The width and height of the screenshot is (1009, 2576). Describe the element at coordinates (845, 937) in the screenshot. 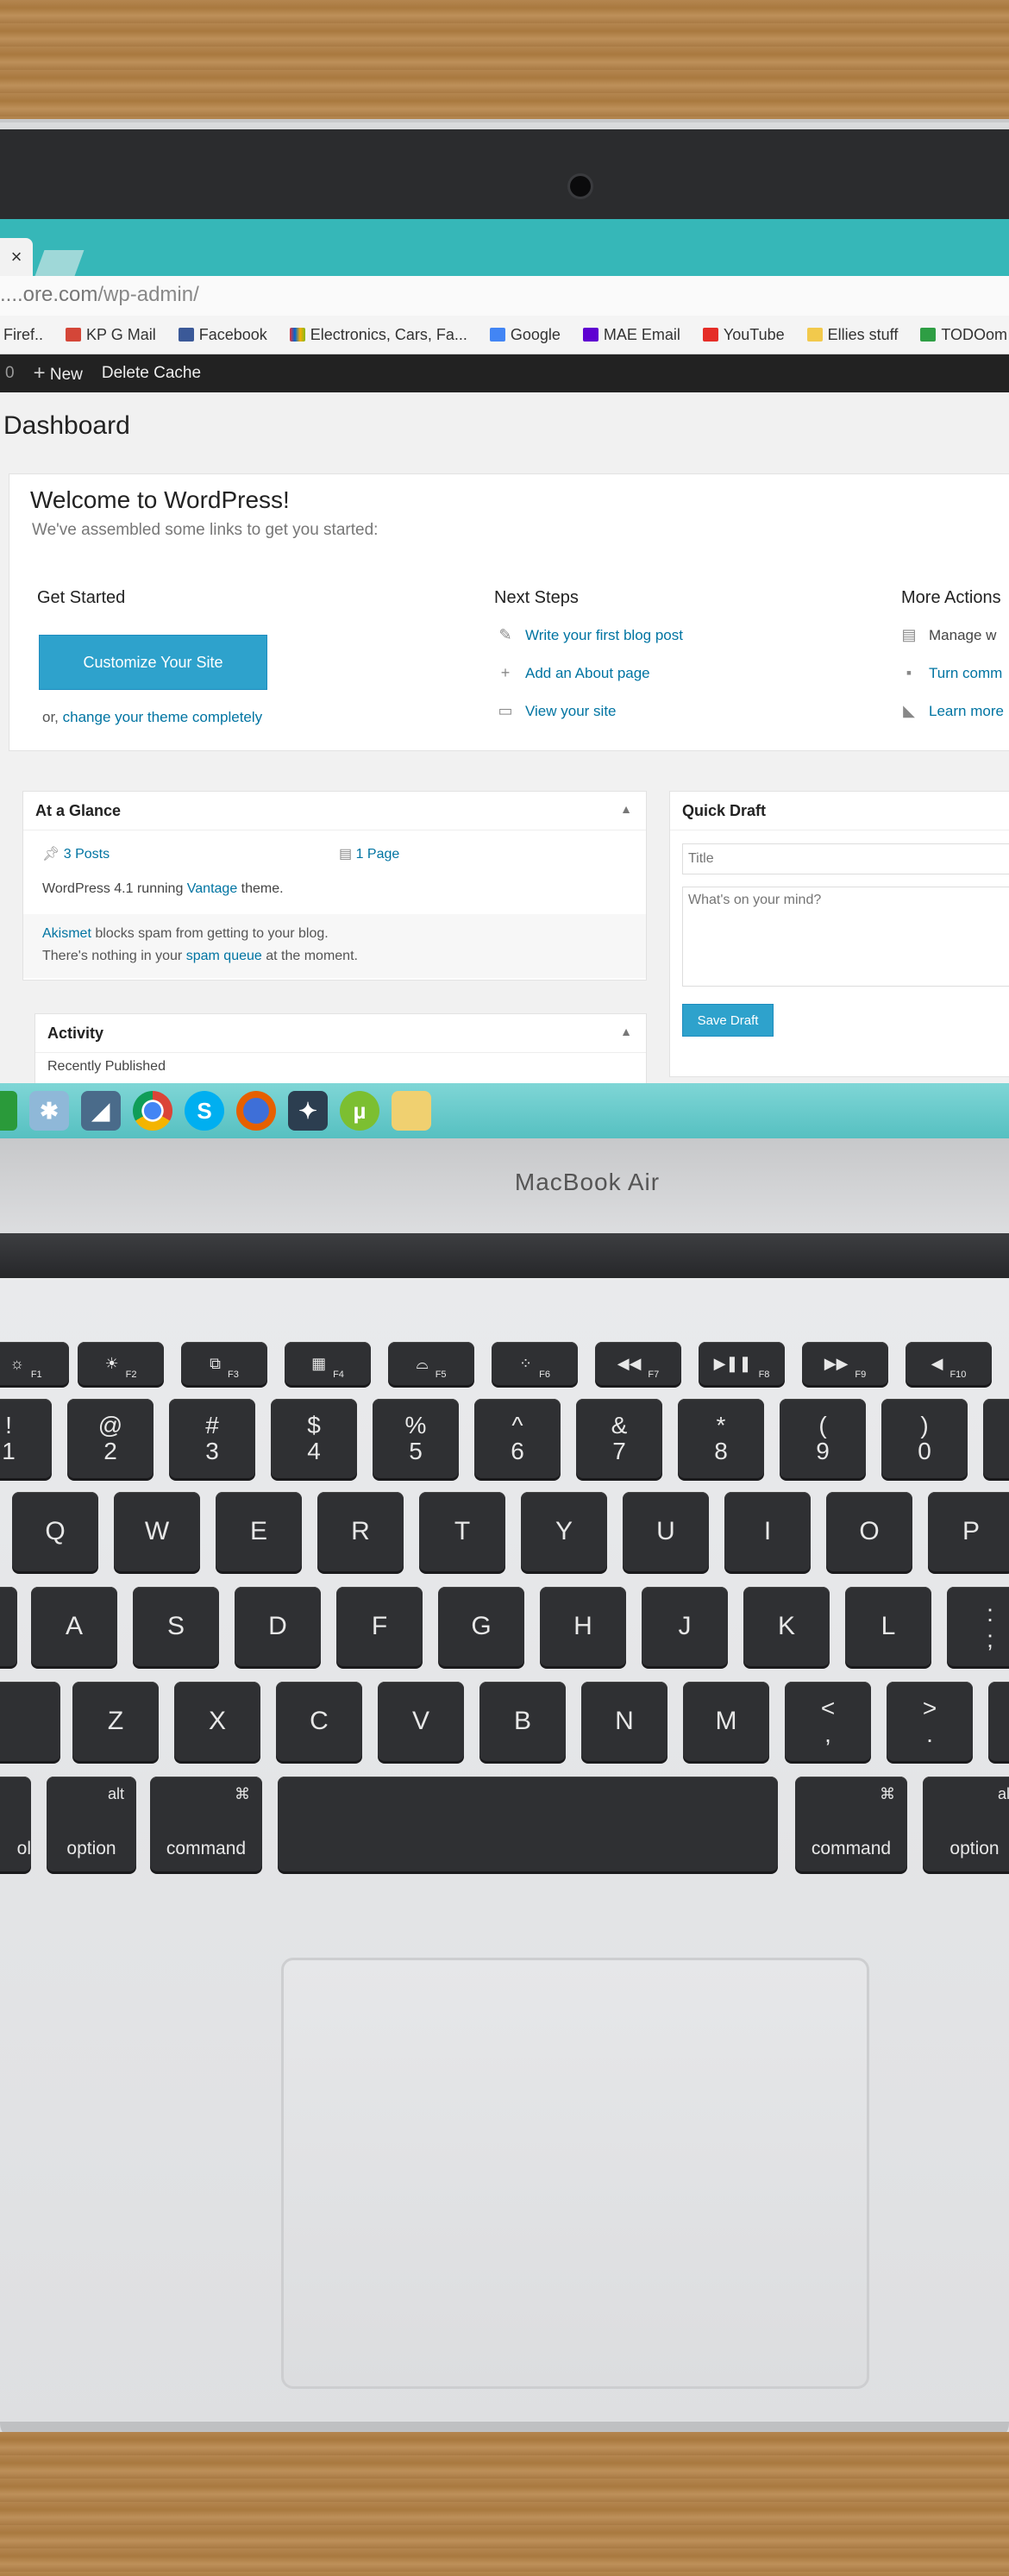

I see `draft-content-input` at that location.